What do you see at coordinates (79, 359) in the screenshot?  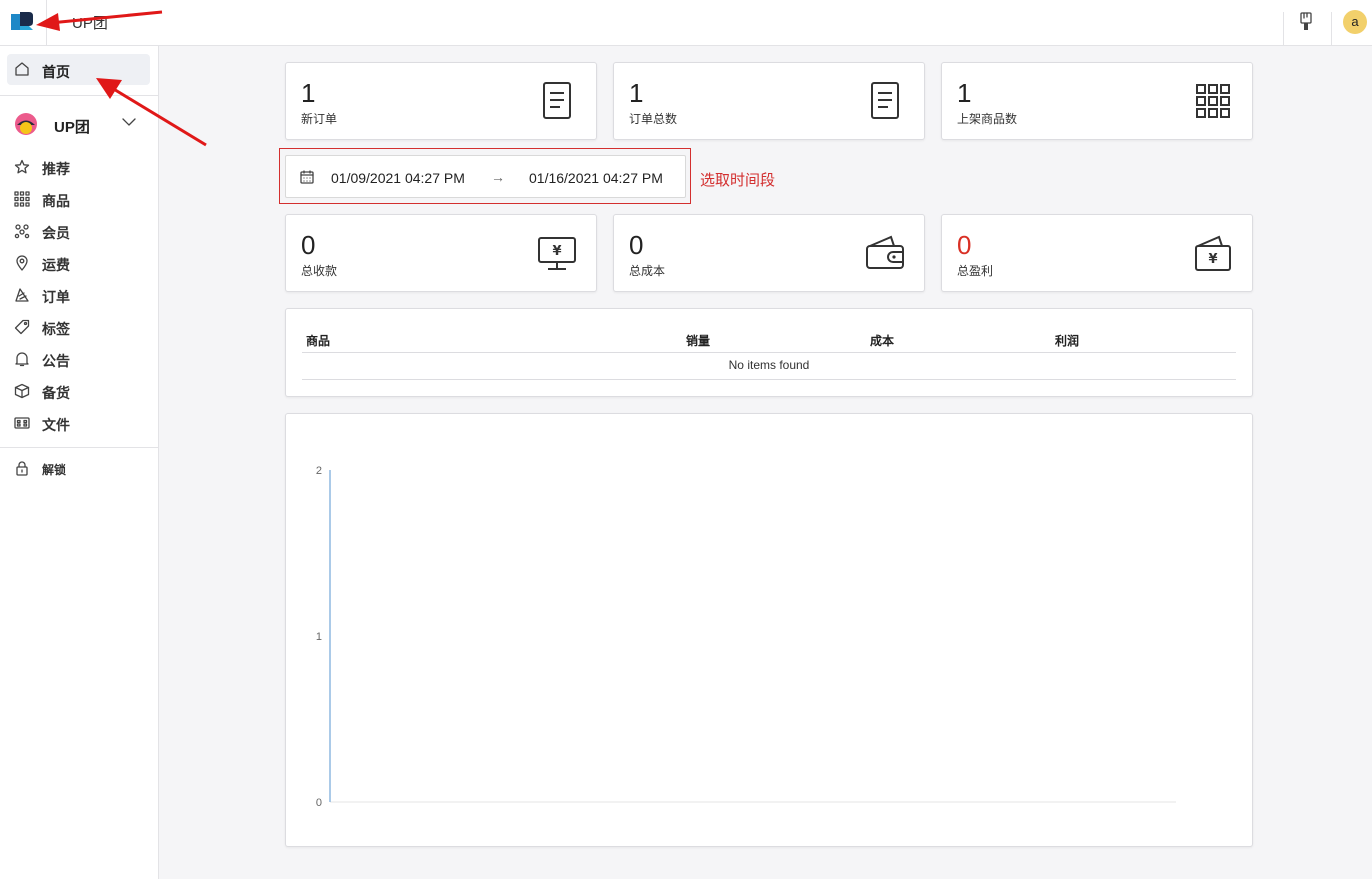 I see `sidebar-item-announcements: 公告` at bounding box center [79, 359].